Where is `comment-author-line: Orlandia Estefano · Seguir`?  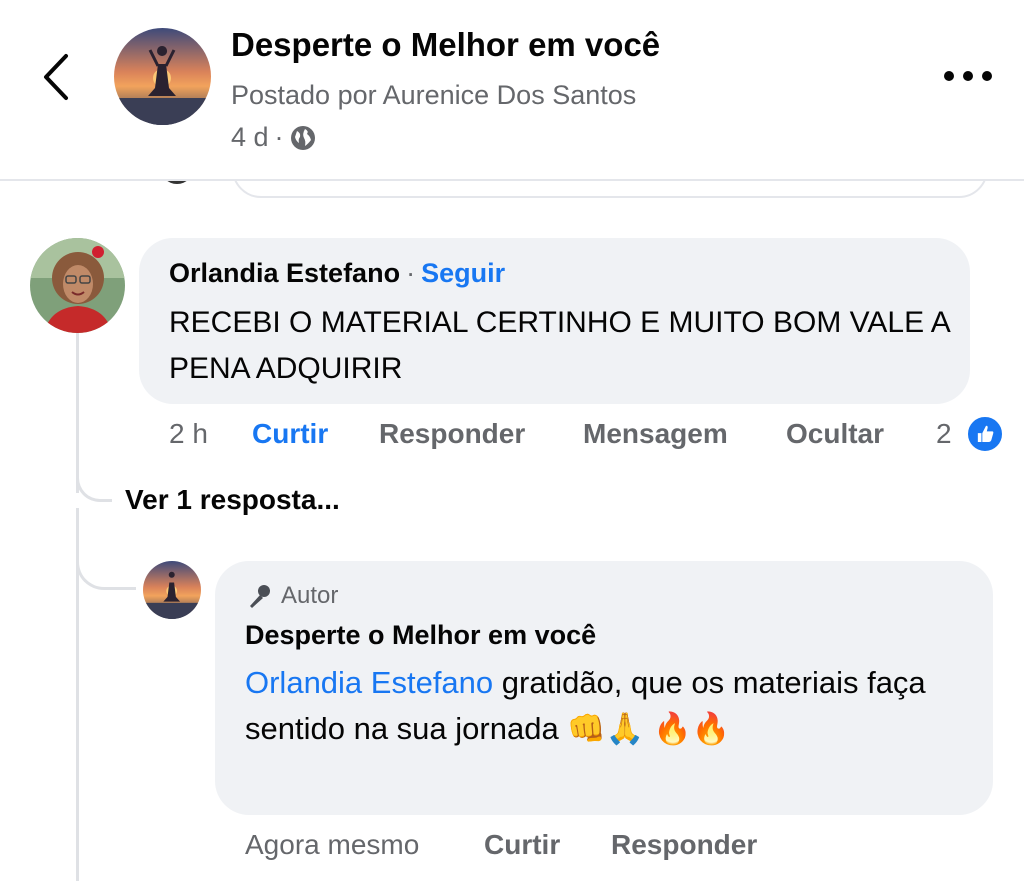
comment-author-line: Orlandia Estefano · Seguir is located at coordinates (337, 273).